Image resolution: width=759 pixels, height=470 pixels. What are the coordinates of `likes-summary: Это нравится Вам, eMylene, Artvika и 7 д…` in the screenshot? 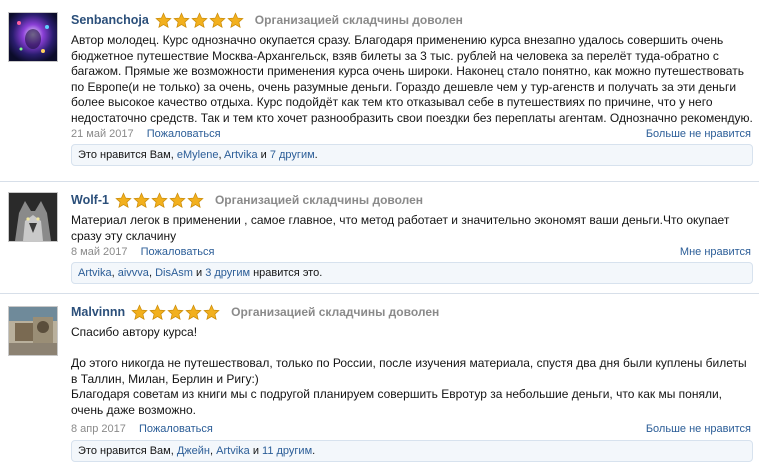 It's located at (412, 155).